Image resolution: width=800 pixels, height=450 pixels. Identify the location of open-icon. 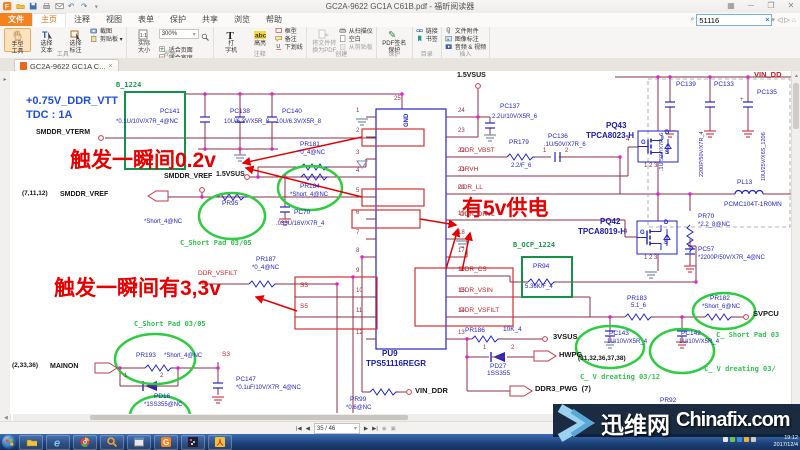
(21, 6).